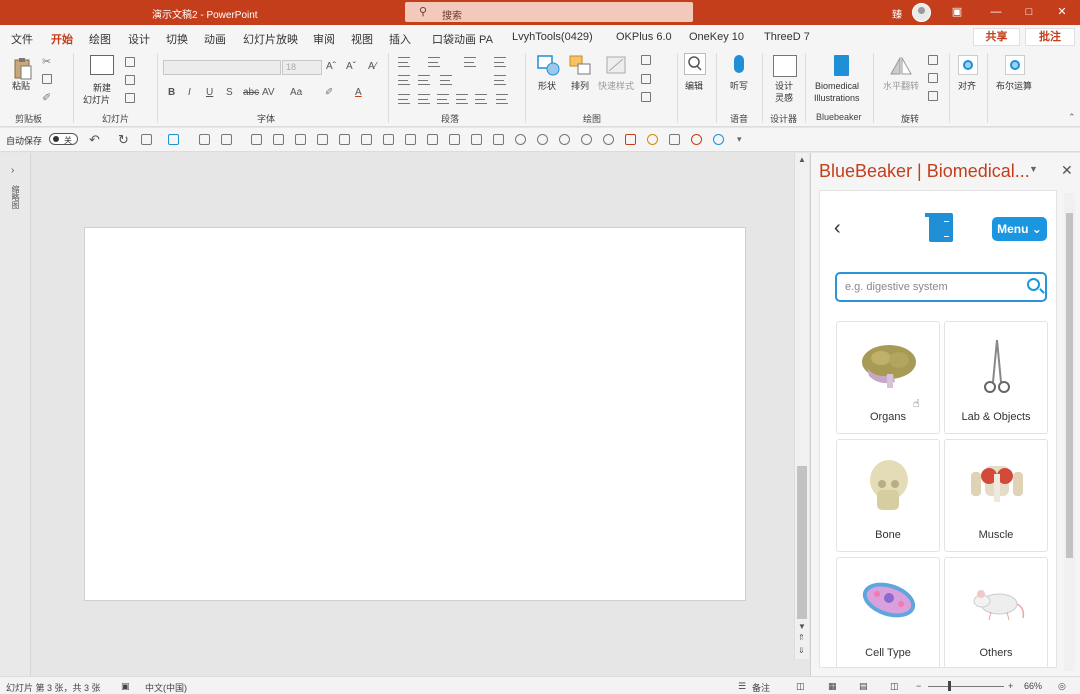 This screenshot has height=694, width=1080. I want to click on share-button: 共享, so click(996, 37).